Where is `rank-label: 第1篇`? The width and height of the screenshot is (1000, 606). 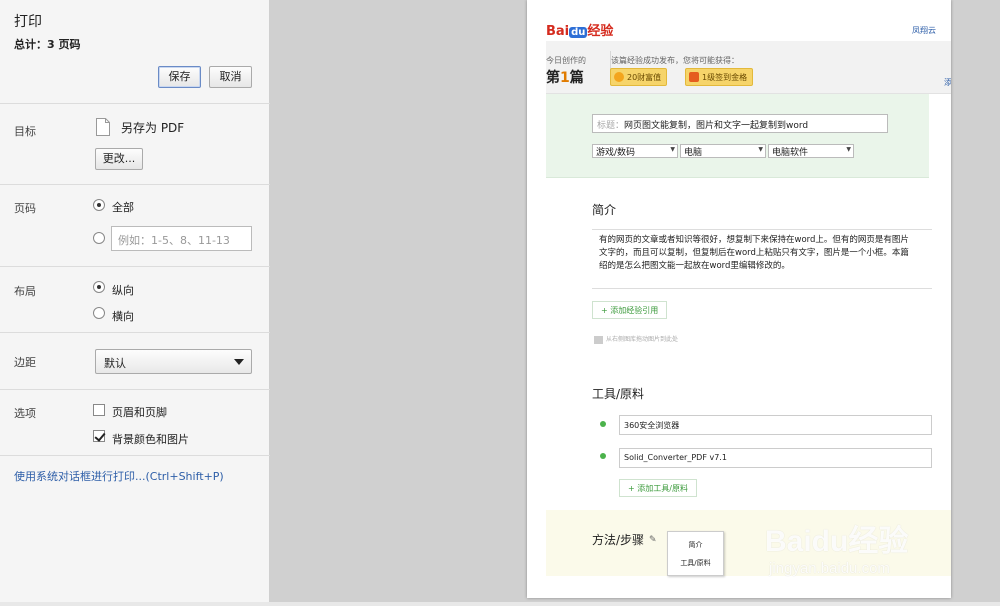
rank-label: 第1篇 is located at coordinates (565, 78).